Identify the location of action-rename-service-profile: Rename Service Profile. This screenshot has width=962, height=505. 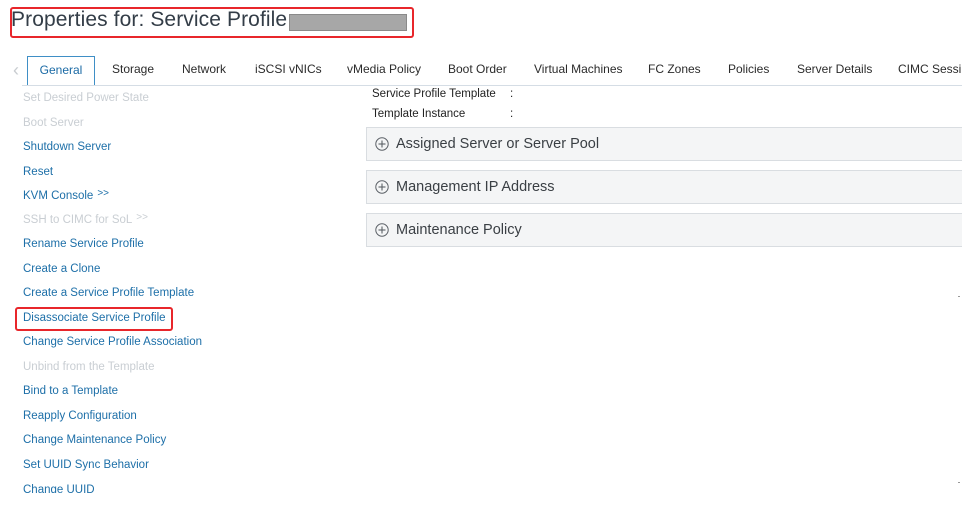
(83, 244).